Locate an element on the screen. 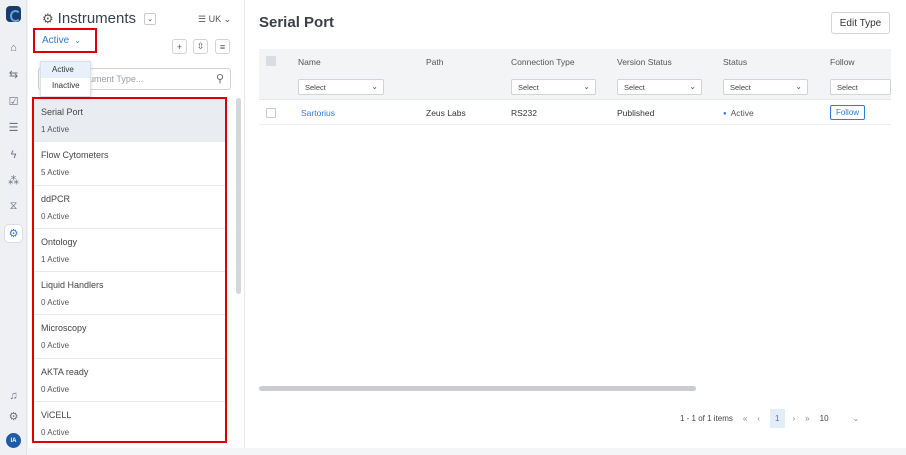  add-button: + is located at coordinates (179, 46).